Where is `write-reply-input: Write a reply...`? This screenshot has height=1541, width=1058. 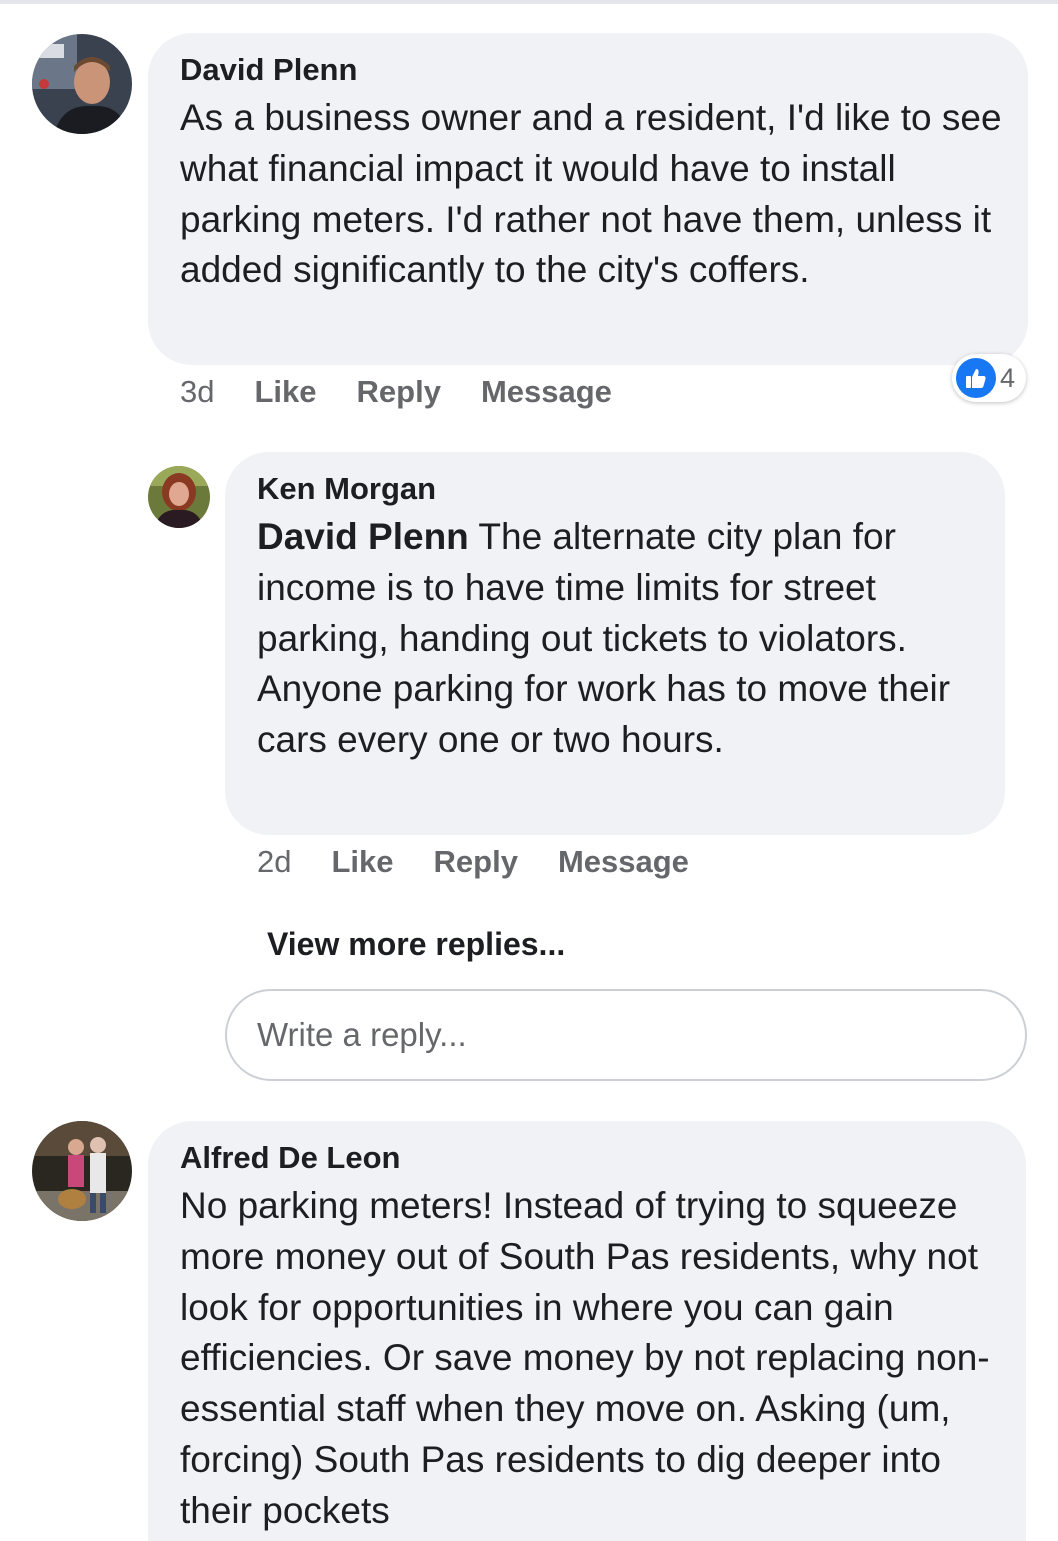
write-reply-input: Write a reply... is located at coordinates (626, 1035).